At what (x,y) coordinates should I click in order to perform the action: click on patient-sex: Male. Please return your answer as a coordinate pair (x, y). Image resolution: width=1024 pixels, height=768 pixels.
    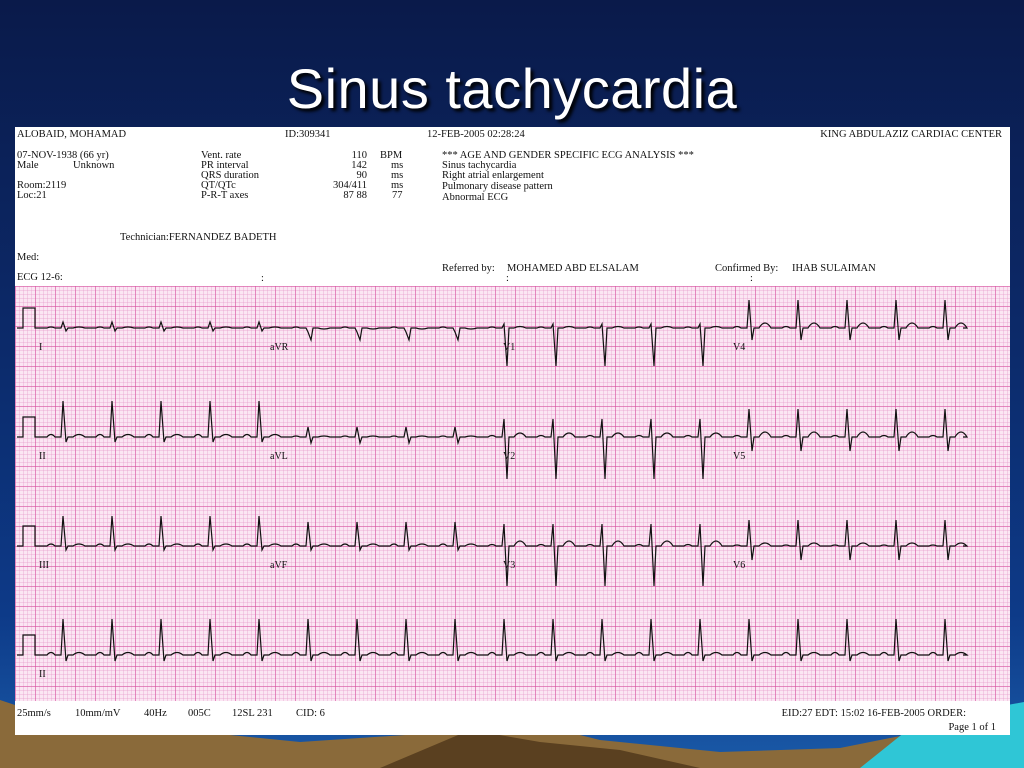
    Looking at the image, I should click on (28, 165).